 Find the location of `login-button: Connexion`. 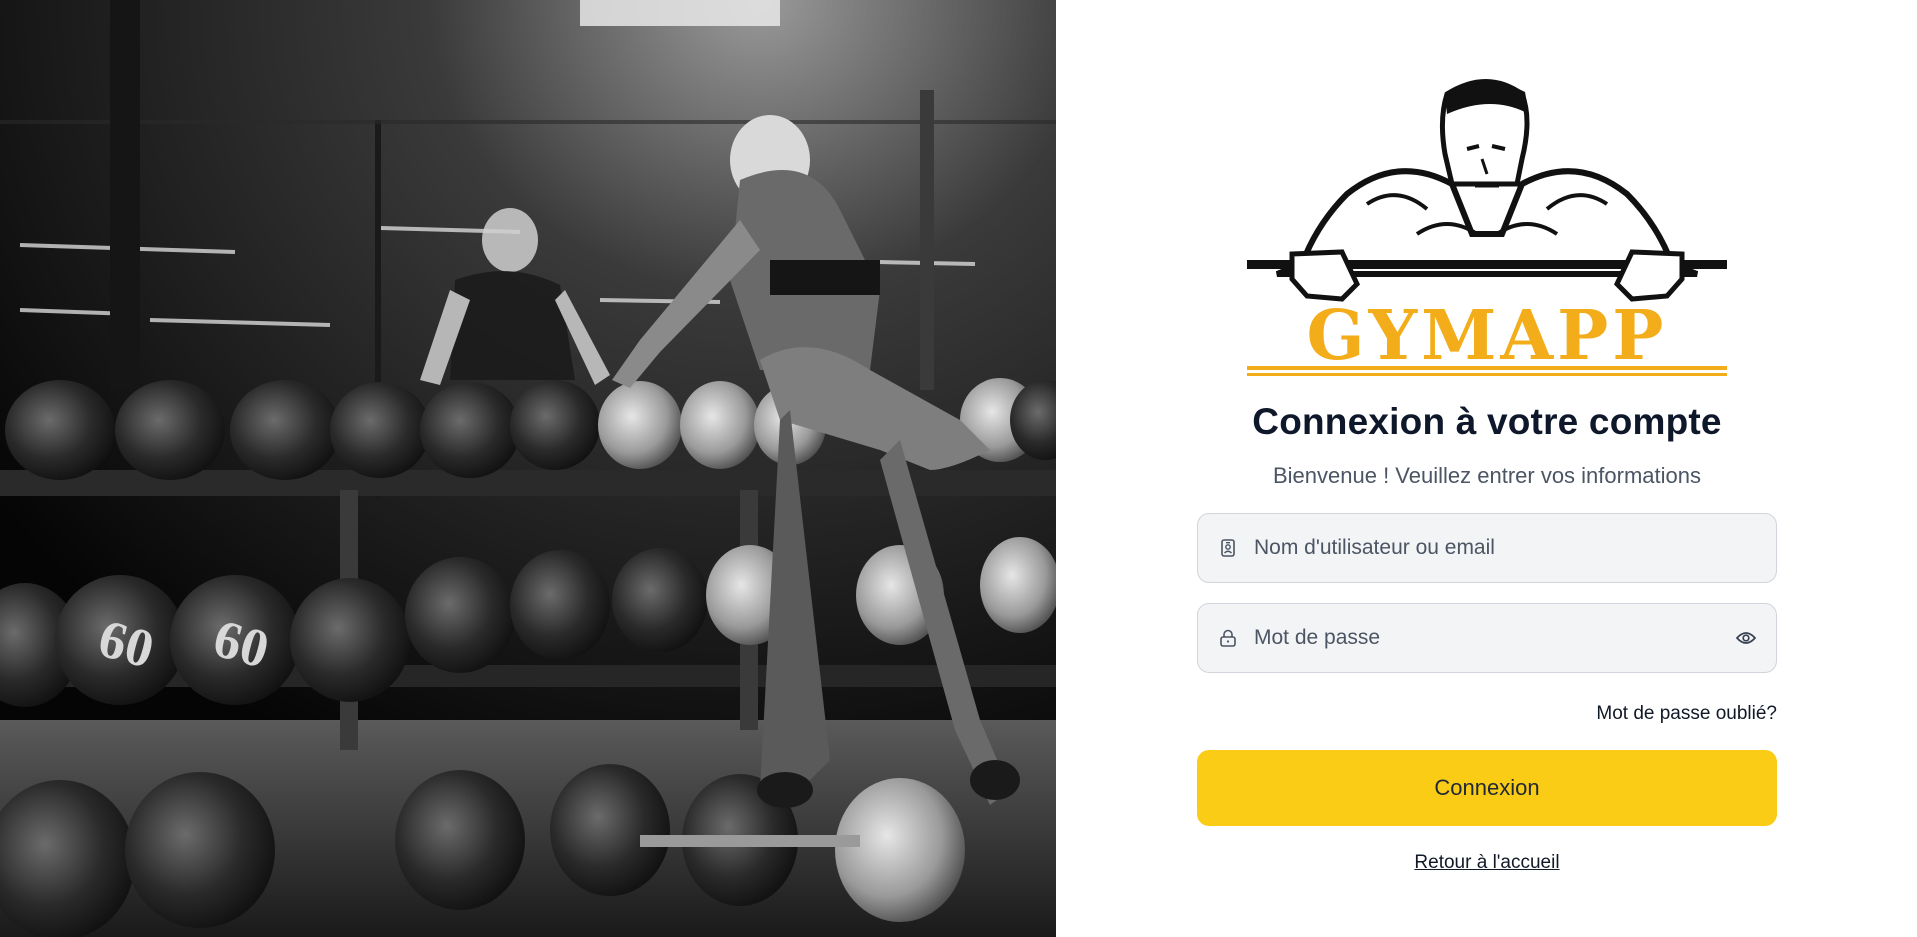

login-button: Connexion is located at coordinates (1487, 788).